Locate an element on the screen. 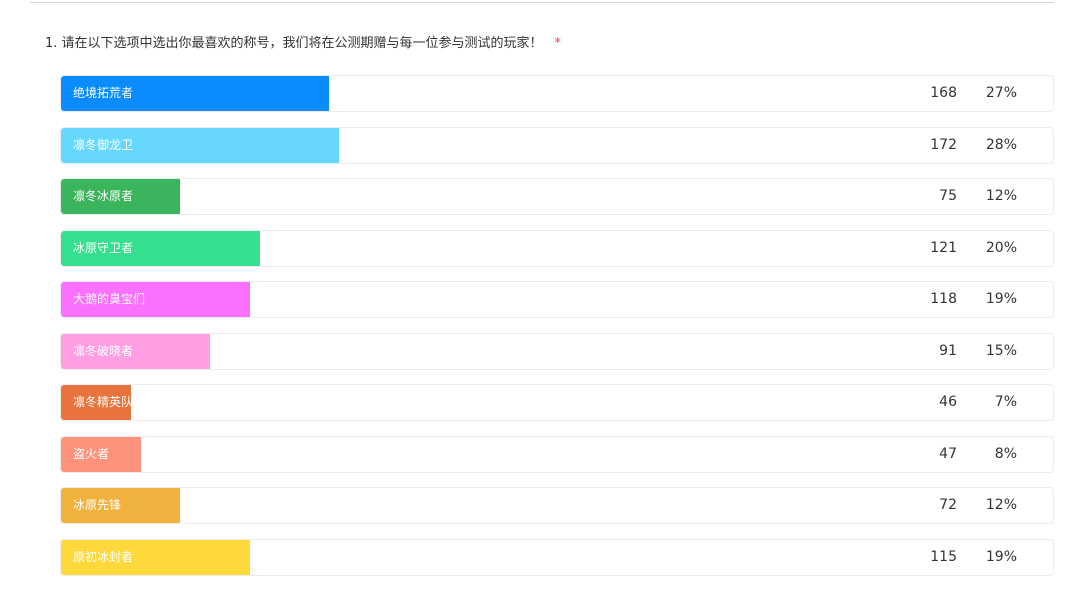 The height and width of the screenshot is (603, 1080). result-row: 冰原守卫者 121 20% is located at coordinates (557, 248).